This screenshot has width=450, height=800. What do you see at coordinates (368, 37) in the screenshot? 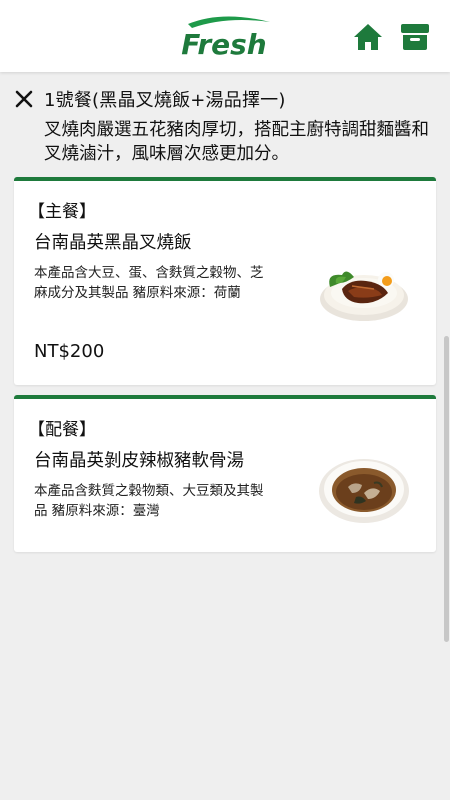
I see `home-icon` at bounding box center [368, 37].